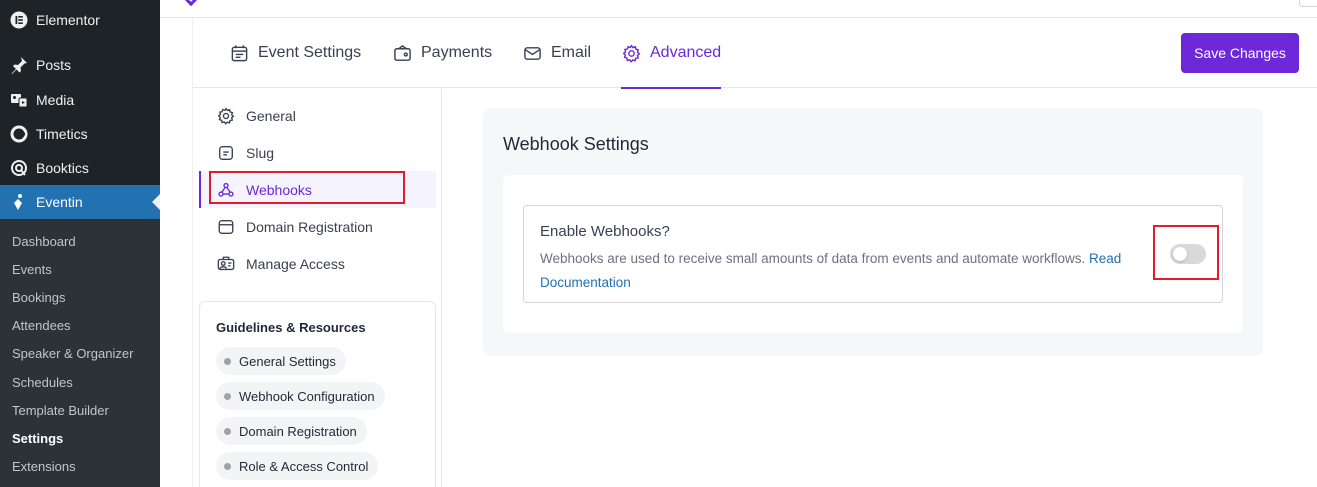 Image resolution: width=1317 pixels, height=487 pixels. I want to click on top-header-bar, so click(738, 9).